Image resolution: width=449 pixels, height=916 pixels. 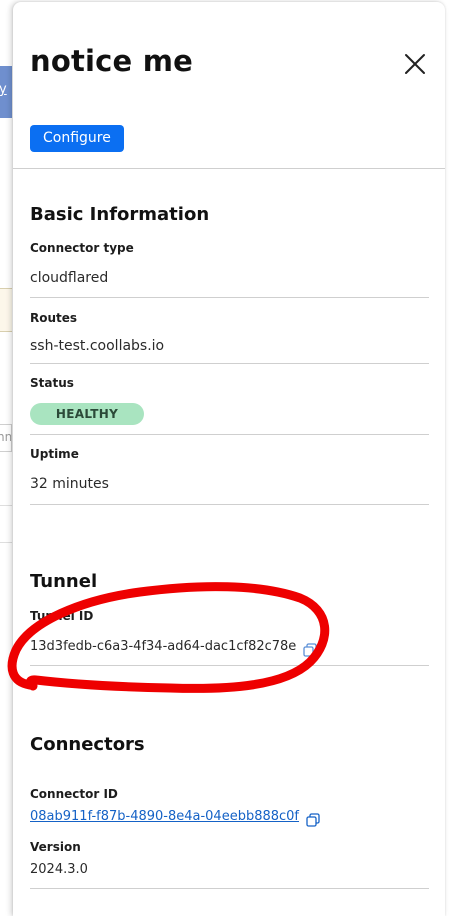 What do you see at coordinates (55, 847) in the screenshot?
I see `version-label: Version` at bounding box center [55, 847].